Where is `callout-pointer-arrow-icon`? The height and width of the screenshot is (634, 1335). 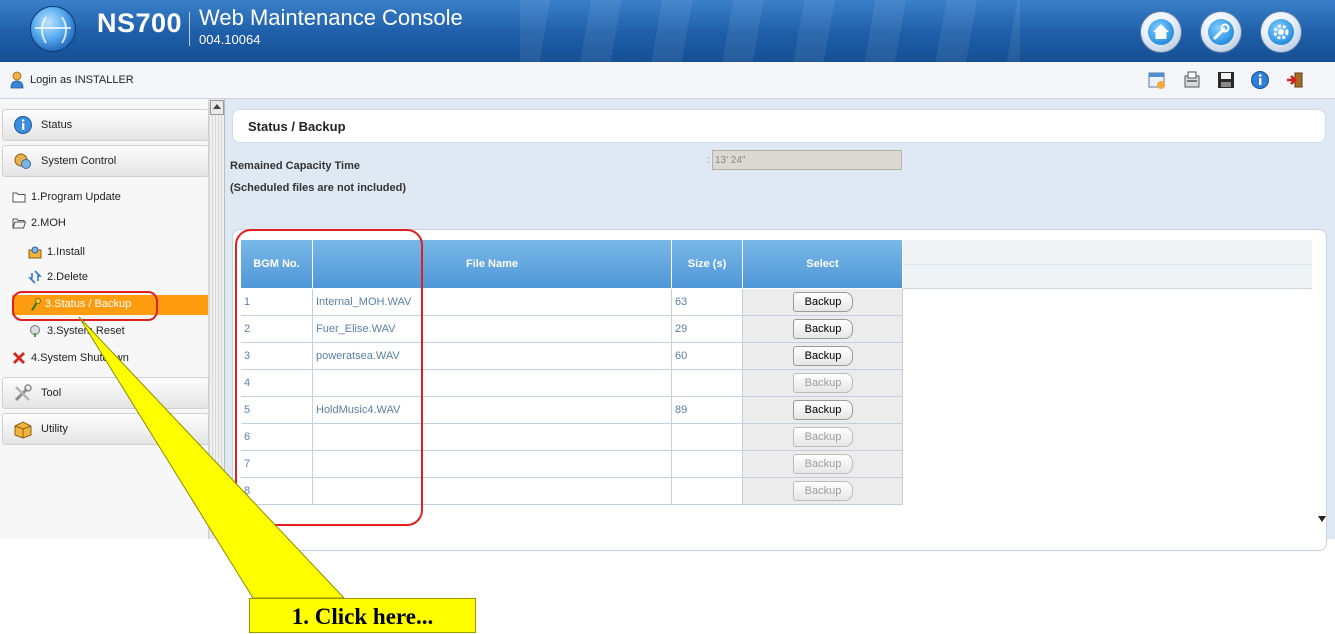
callout-pointer-arrow-icon is located at coordinates (212, 457).